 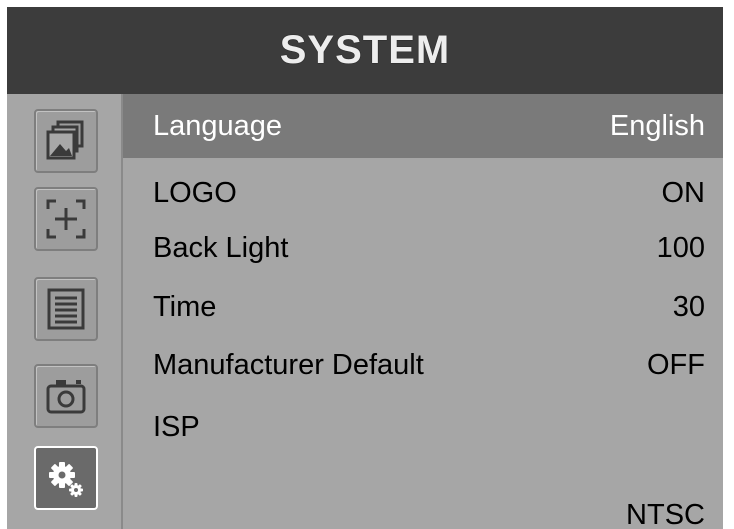 I want to click on menu-item-time: Time 30, so click(x=423, y=307).